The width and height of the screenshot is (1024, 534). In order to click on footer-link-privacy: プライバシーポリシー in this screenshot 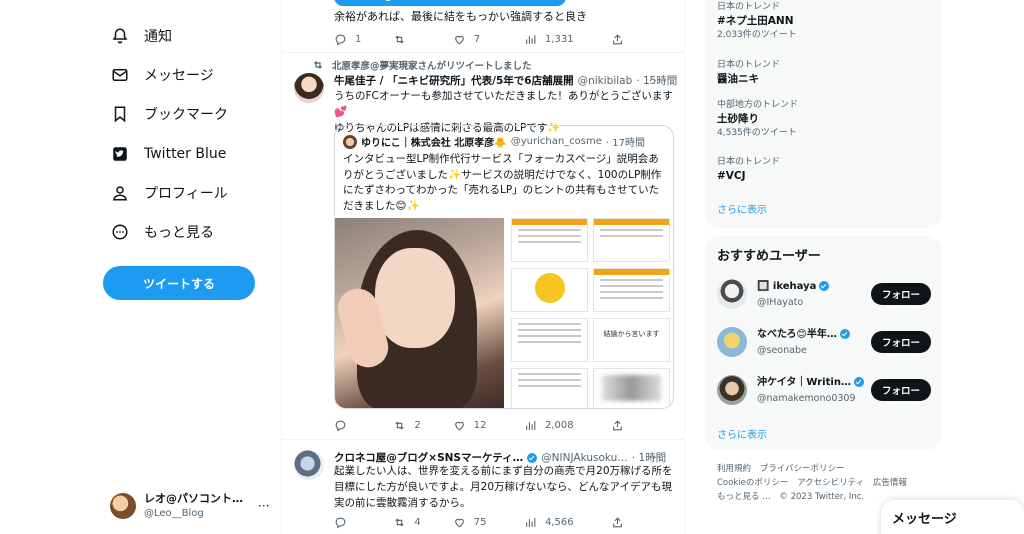, I will do `click(802, 469)`.